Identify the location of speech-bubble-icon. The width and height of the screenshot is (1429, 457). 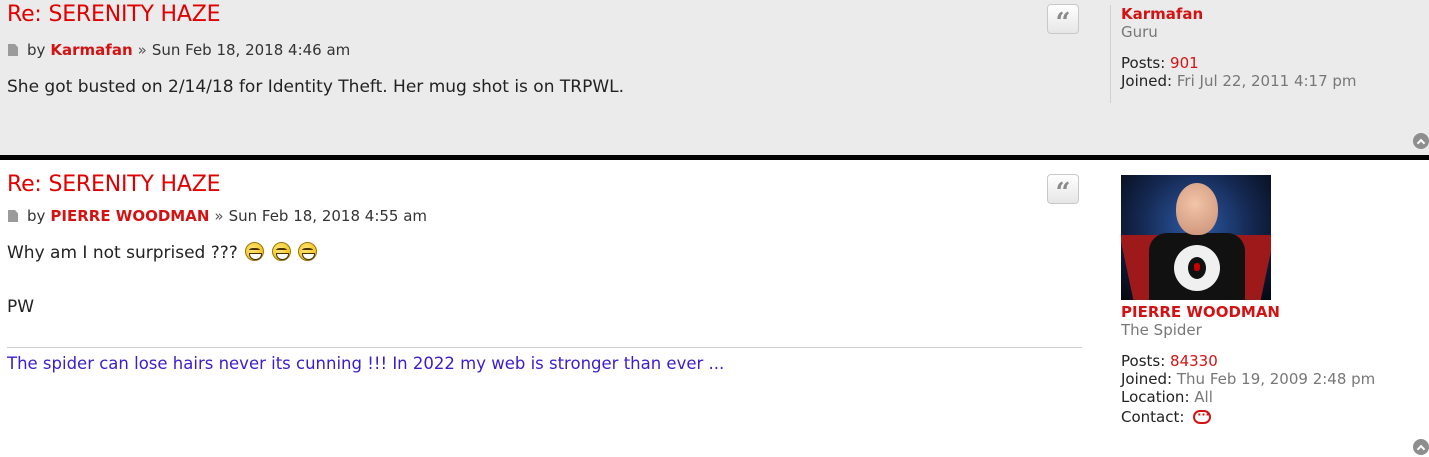
(1202, 415).